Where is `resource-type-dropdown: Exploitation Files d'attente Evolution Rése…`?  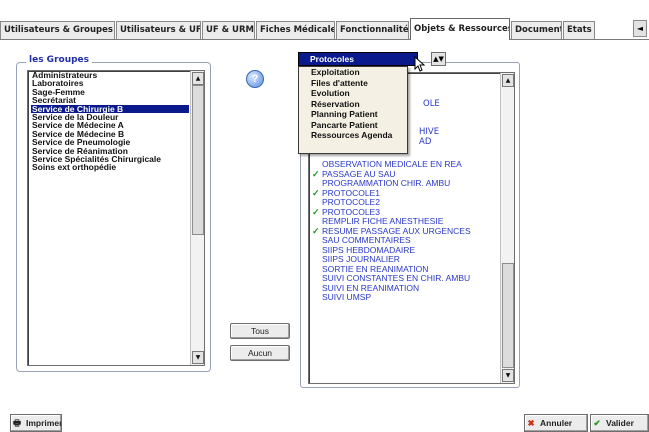 resource-type-dropdown: Exploitation Files d'attente Evolution Rése… is located at coordinates (353, 110).